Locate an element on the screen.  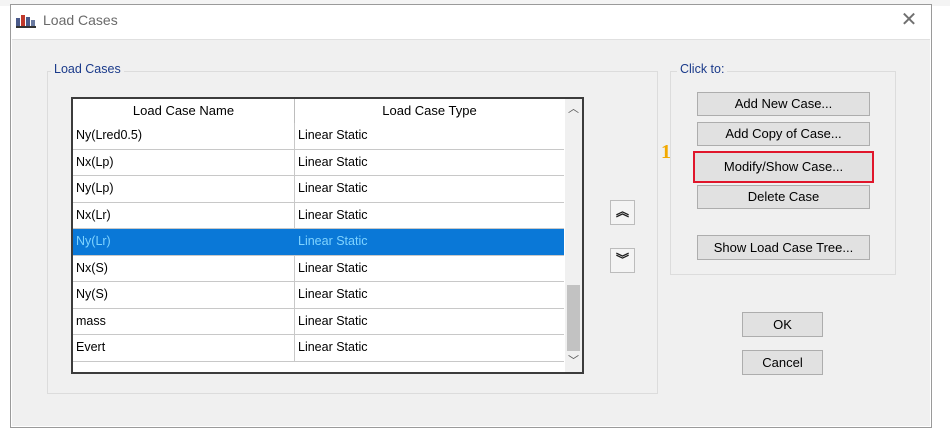
title-bar: Load Cases ✕ is located at coordinates (471, 22).